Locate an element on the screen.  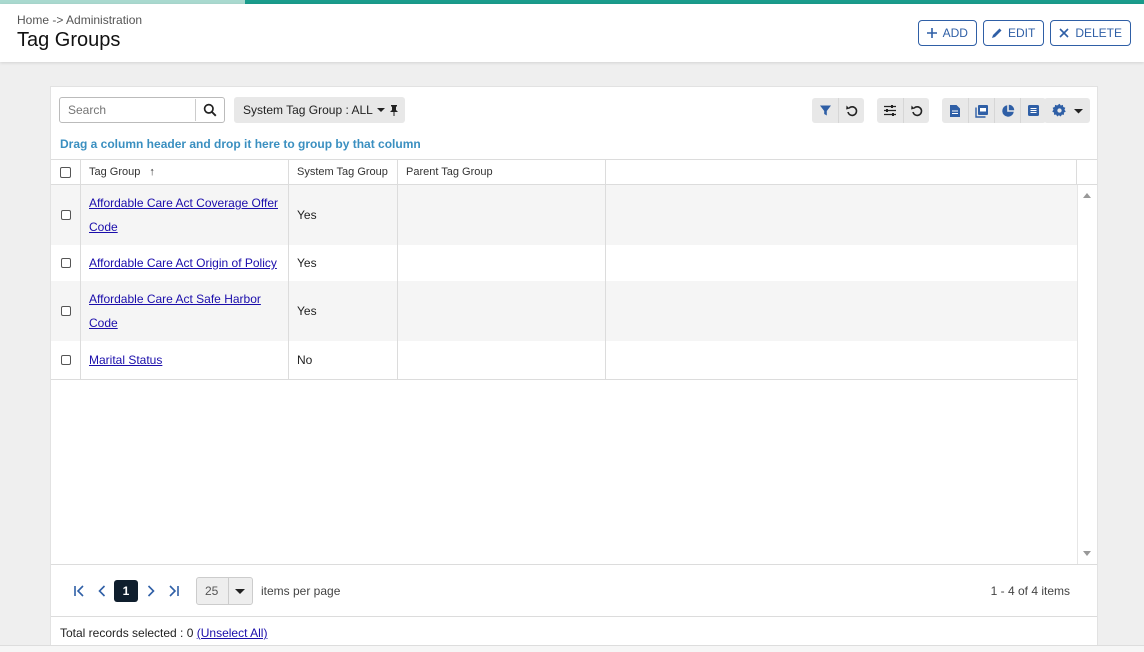
last-page-button is located at coordinates (174, 591).